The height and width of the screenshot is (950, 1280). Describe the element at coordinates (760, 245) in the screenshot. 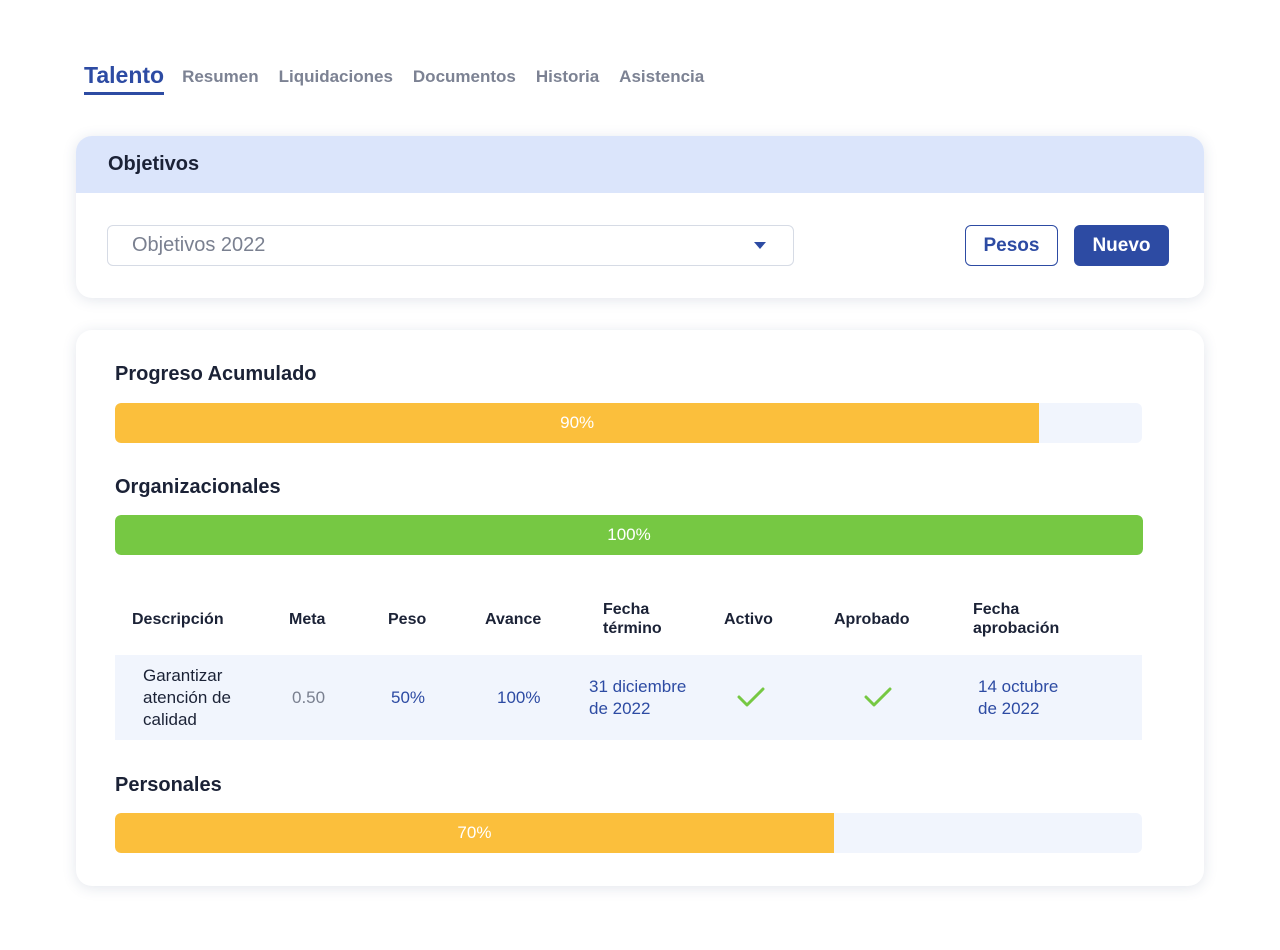

I see `caret-down-icon` at that location.